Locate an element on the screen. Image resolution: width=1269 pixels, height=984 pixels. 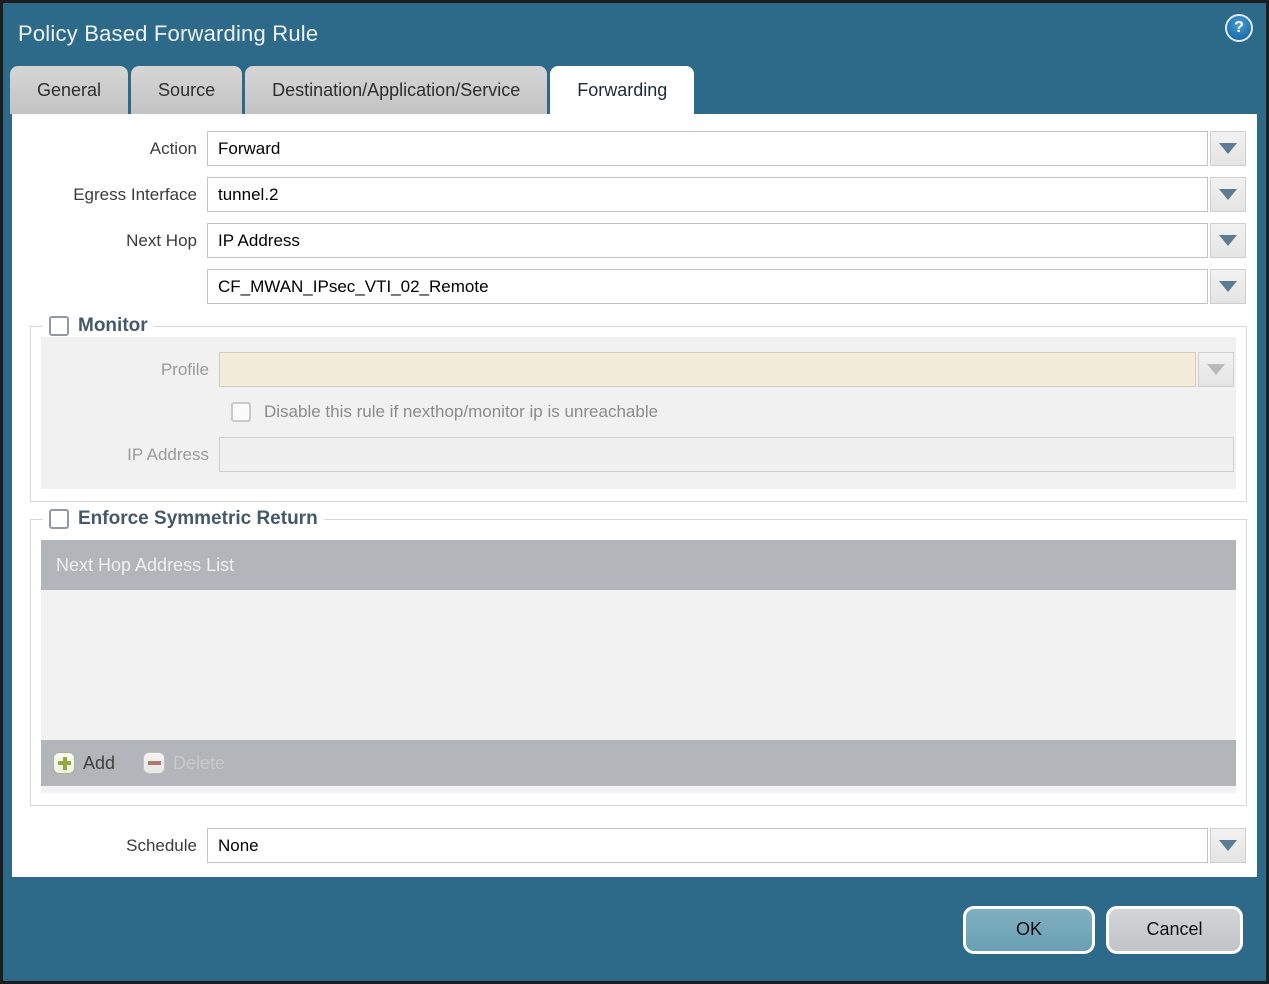
next-hop-address-combo is located at coordinates (726, 286).